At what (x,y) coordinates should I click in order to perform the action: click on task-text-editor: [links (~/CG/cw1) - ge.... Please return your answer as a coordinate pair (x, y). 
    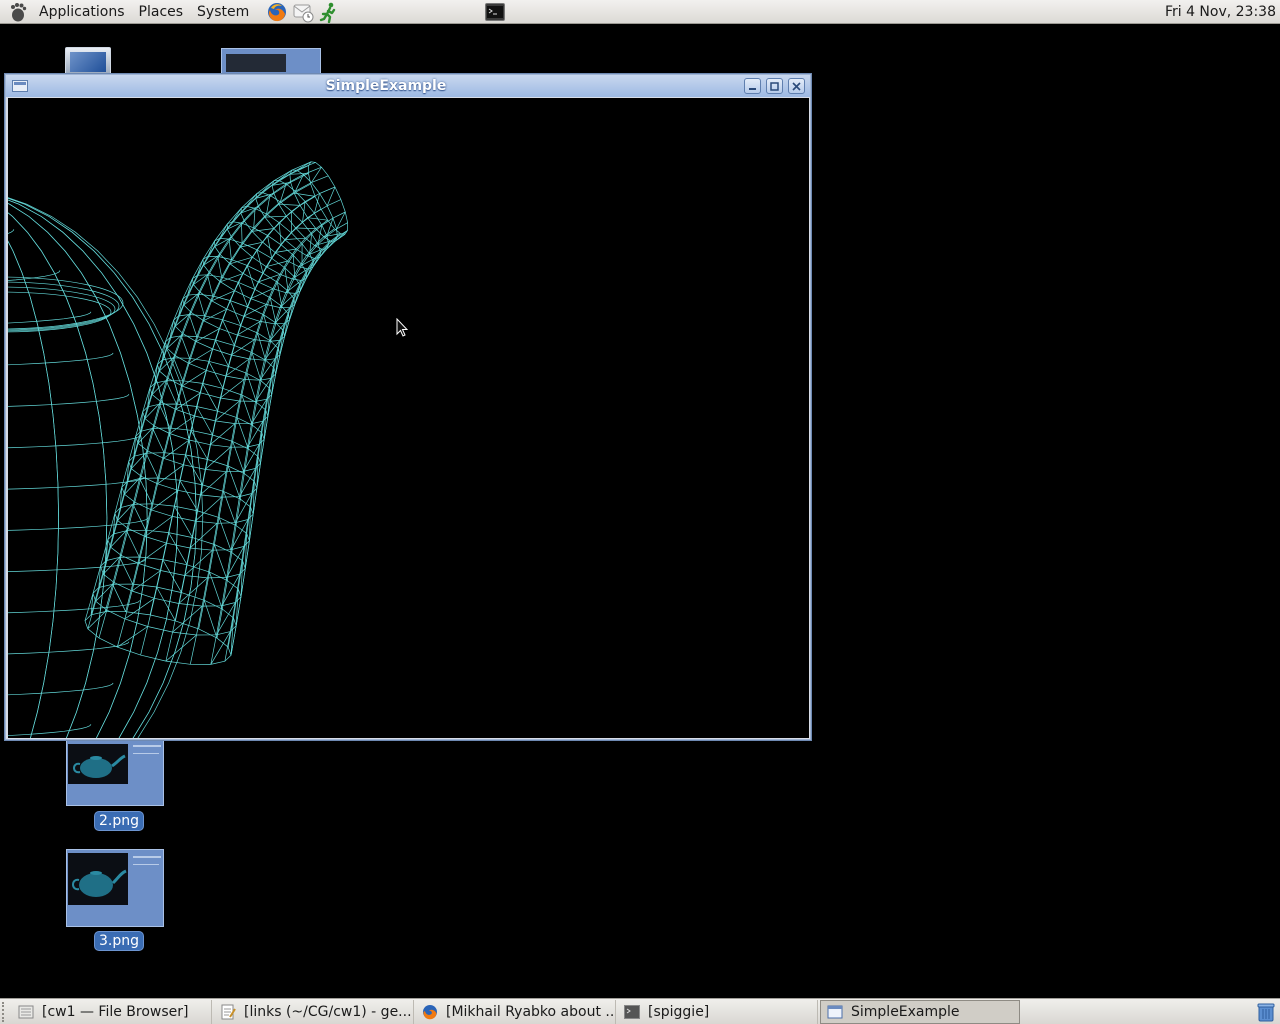
    Looking at the image, I should click on (314, 1012).